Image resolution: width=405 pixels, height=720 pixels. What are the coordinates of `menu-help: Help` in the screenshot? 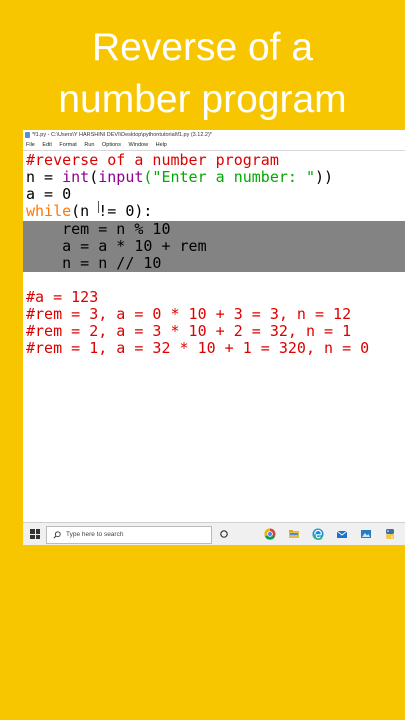 It's located at (161, 145).